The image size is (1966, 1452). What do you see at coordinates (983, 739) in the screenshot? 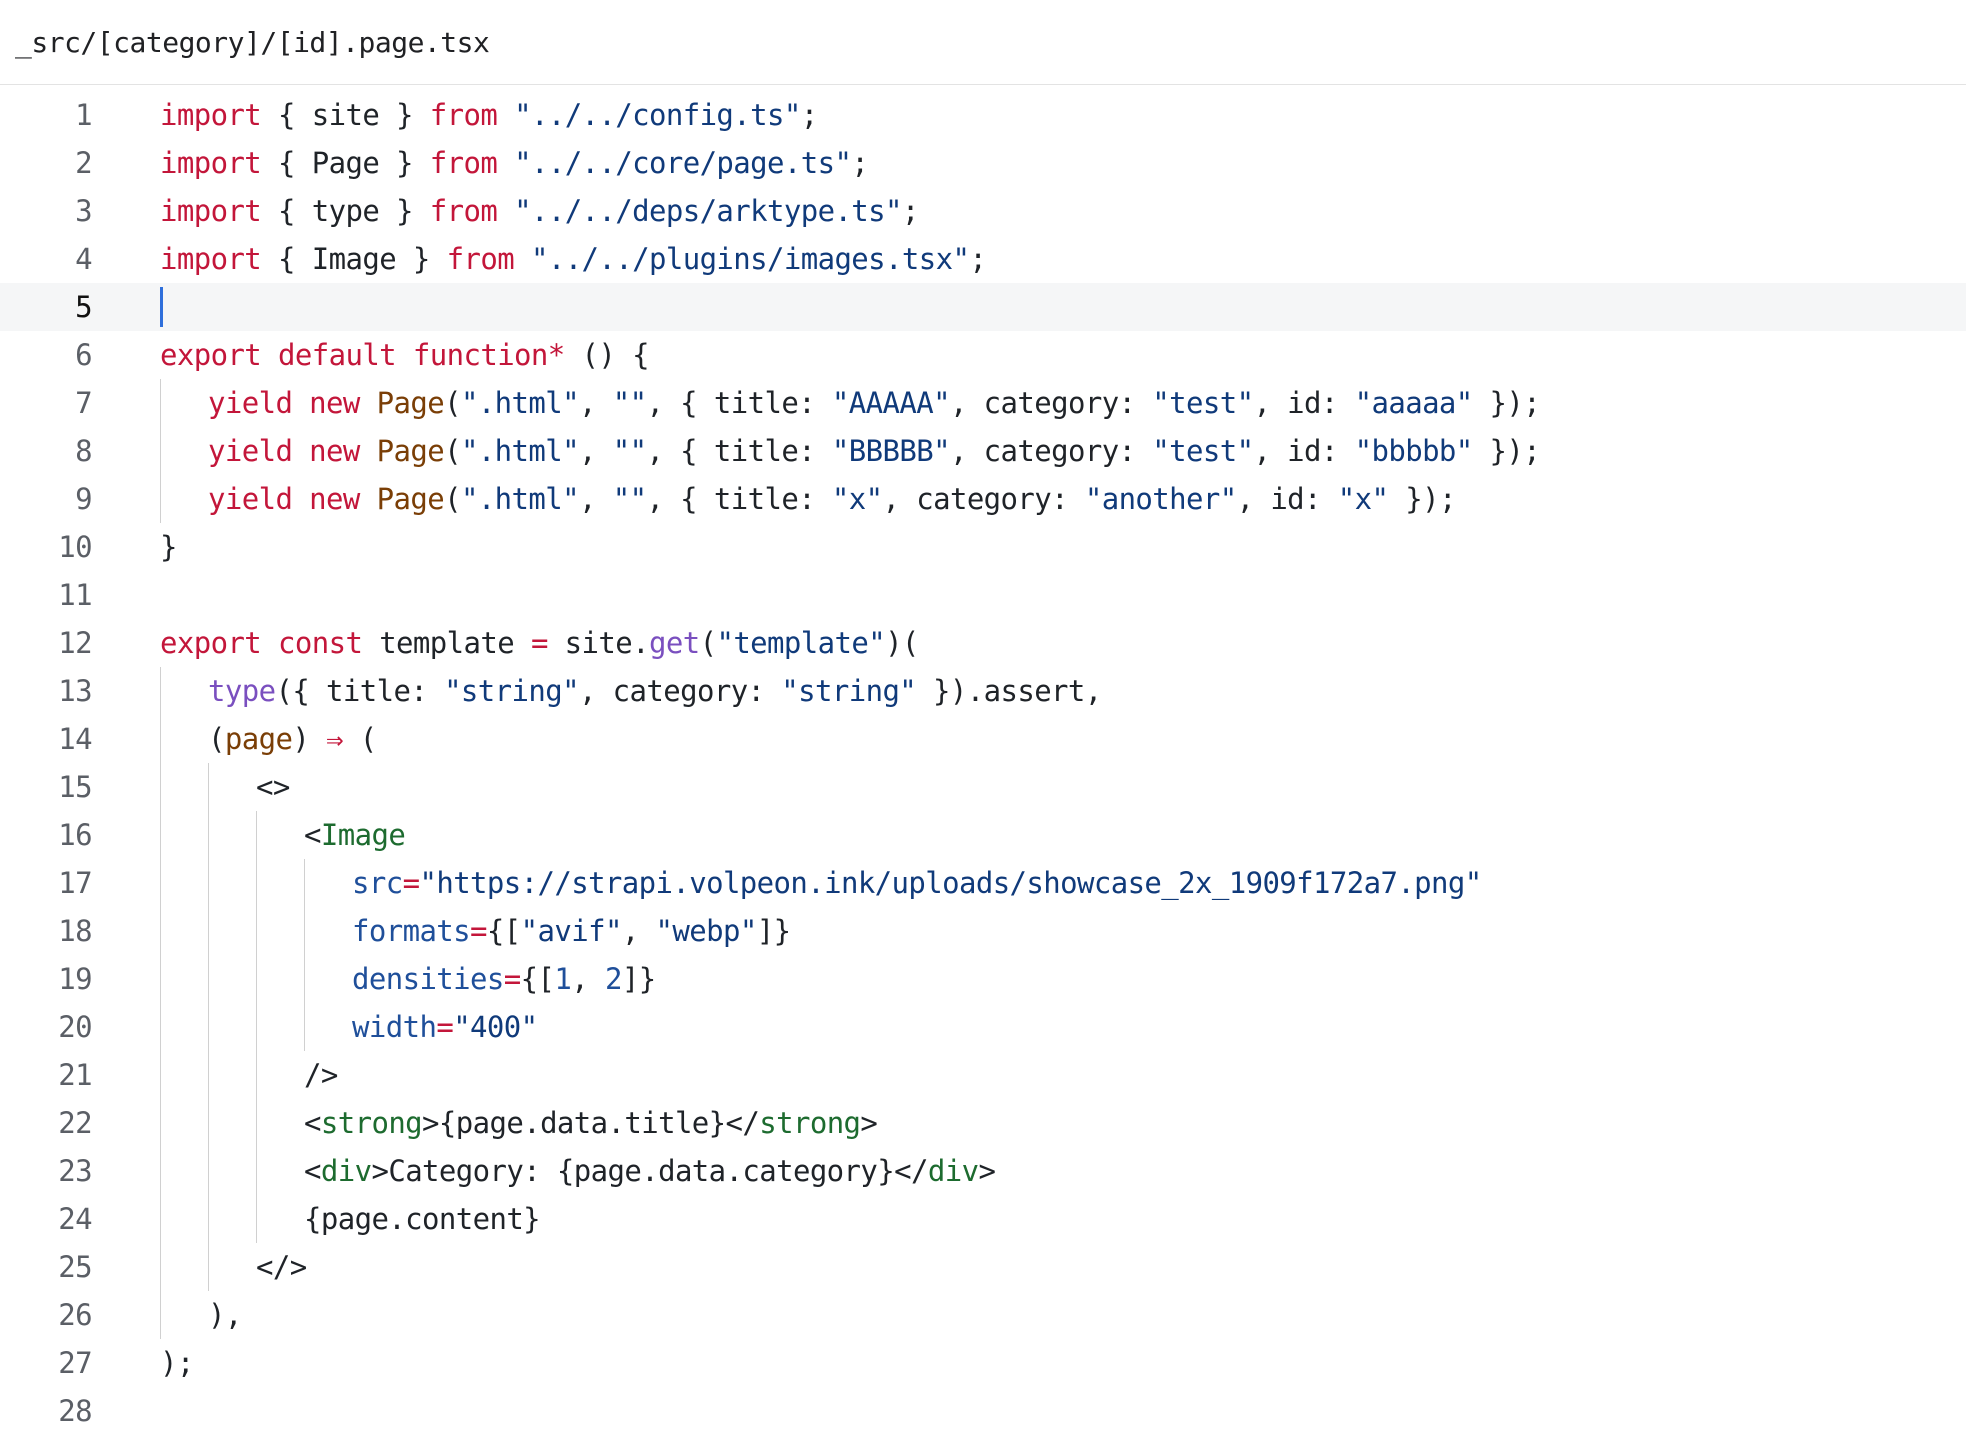
I see `code-line: 14(page) ⇒ (` at bounding box center [983, 739].